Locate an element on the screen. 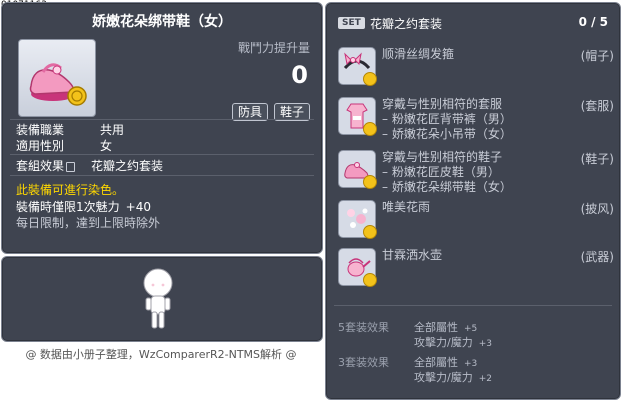 This screenshot has width=622, height=402. job-row: 装備職業 共用 is located at coordinates (70, 129).